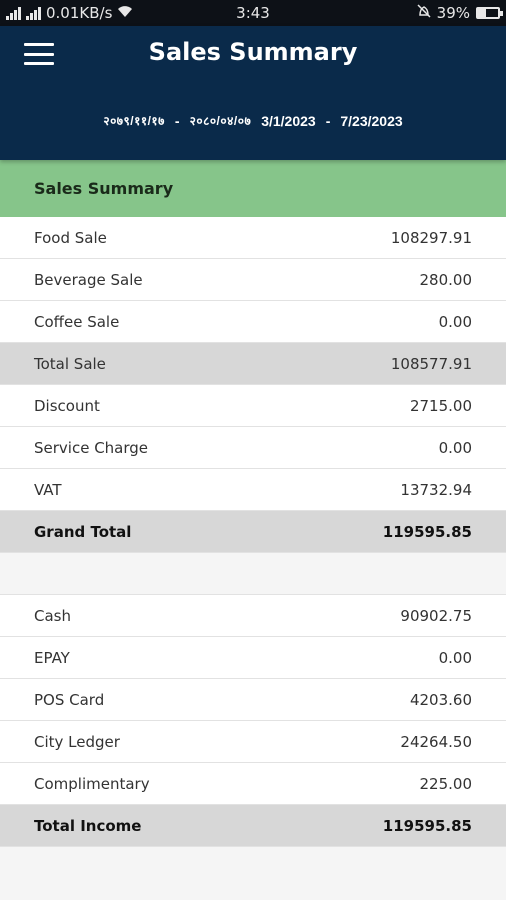 Image resolution: width=506 pixels, height=900 pixels. What do you see at coordinates (436, 741) in the screenshot?
I see `row-value: 24264.50` at bounding box center [436, 741].